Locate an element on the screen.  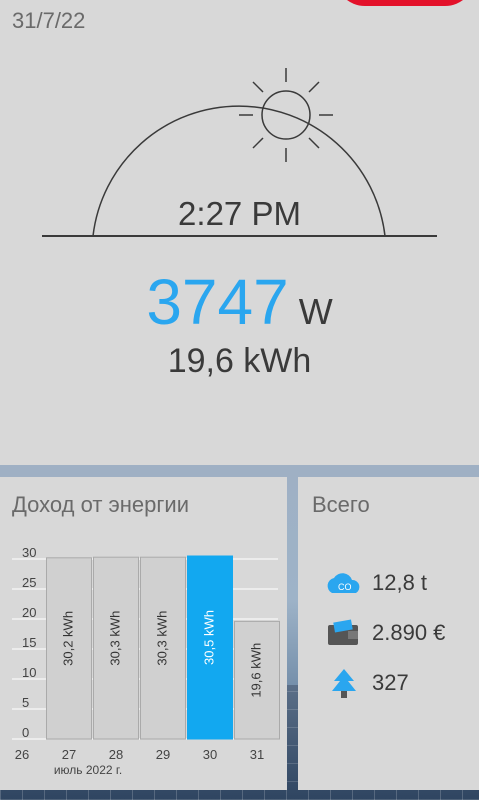
y-tick-label: 20 is located at coordinates (29, 612).